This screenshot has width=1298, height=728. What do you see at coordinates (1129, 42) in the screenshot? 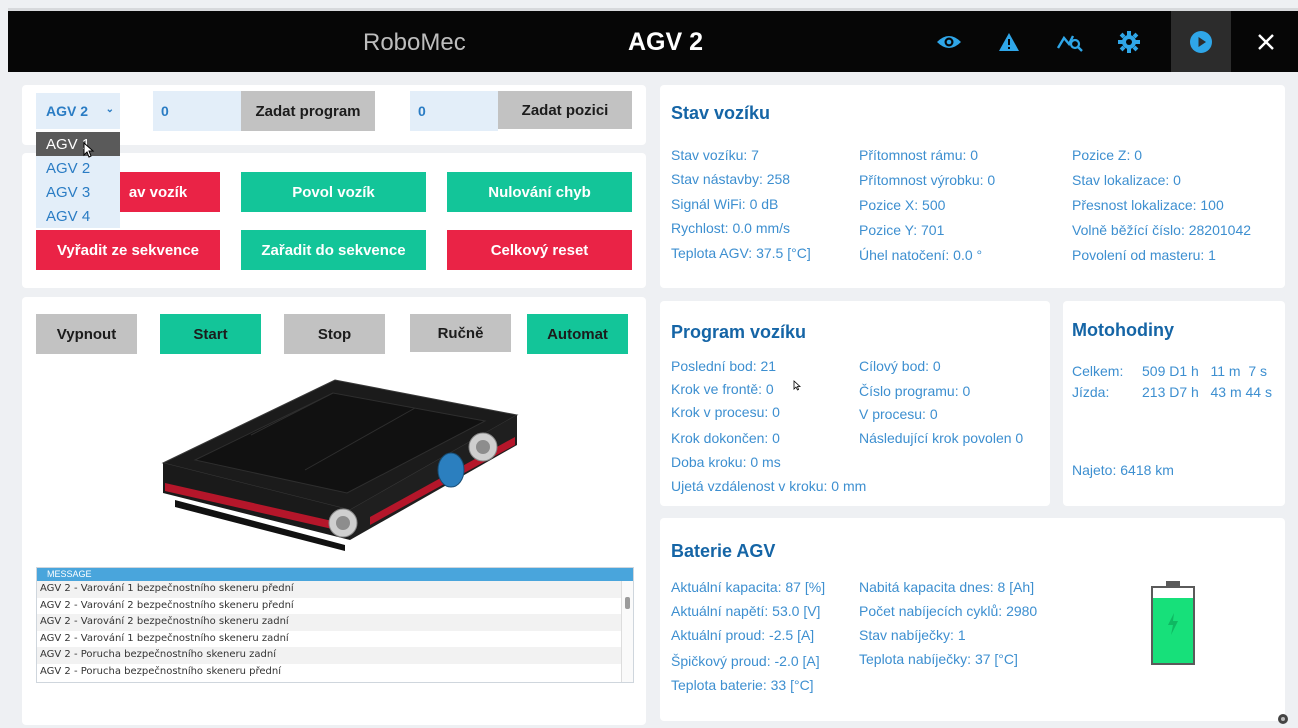
I see `gear-icon` at bounding box center [1129, 42].